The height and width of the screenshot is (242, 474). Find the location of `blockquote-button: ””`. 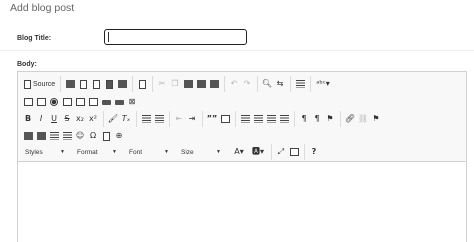

blockquote-button: ”” is located at coordinates (212, 119).